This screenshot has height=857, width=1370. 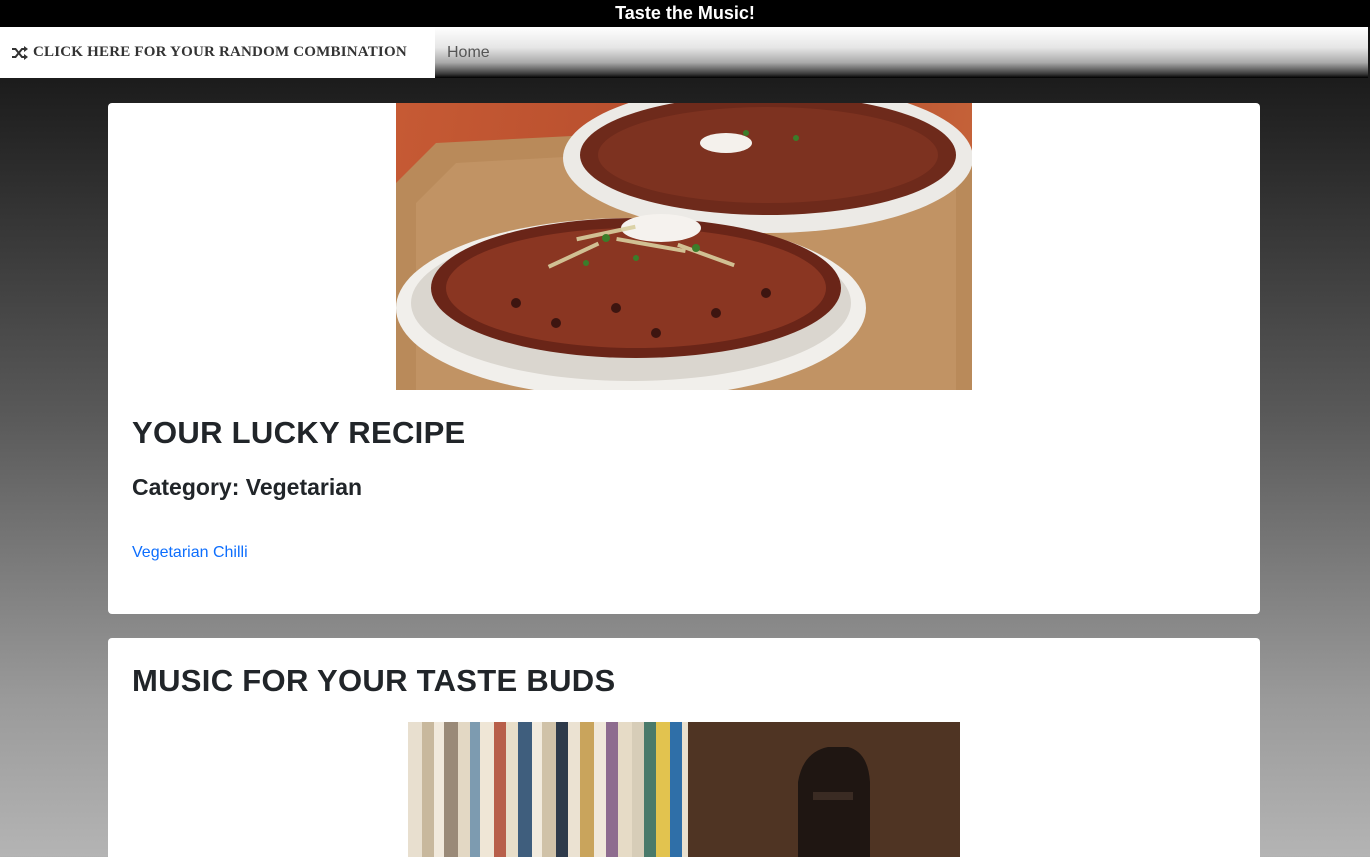 What do you see at coordinates (468, 52) in the screenshot?
I see `nav-home-link: Home` at bounding box center [468, 52].